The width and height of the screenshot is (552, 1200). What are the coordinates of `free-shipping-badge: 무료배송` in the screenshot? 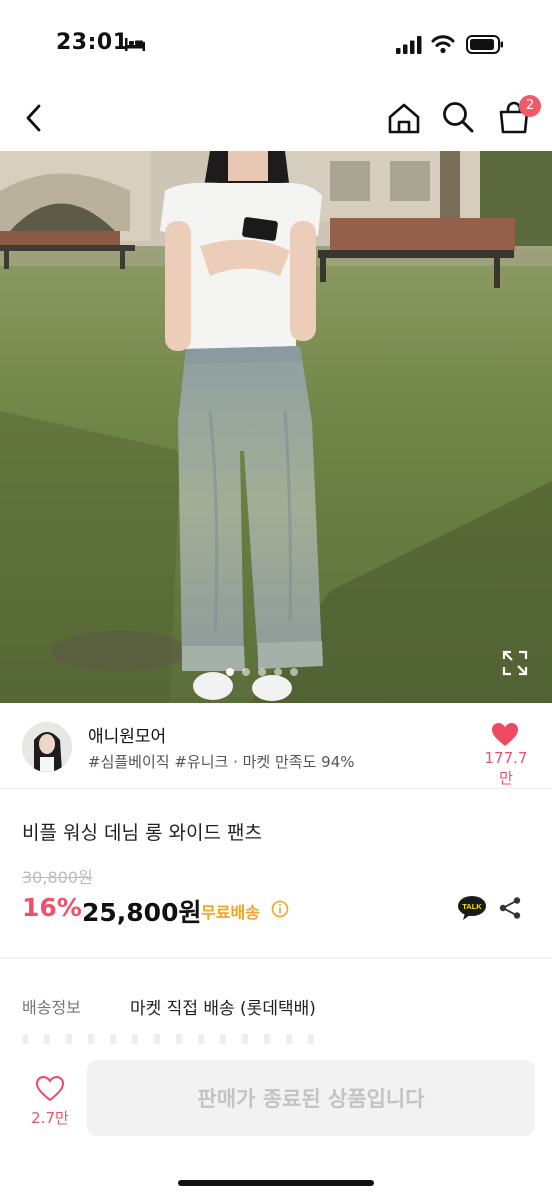 It's located at (230, 912).